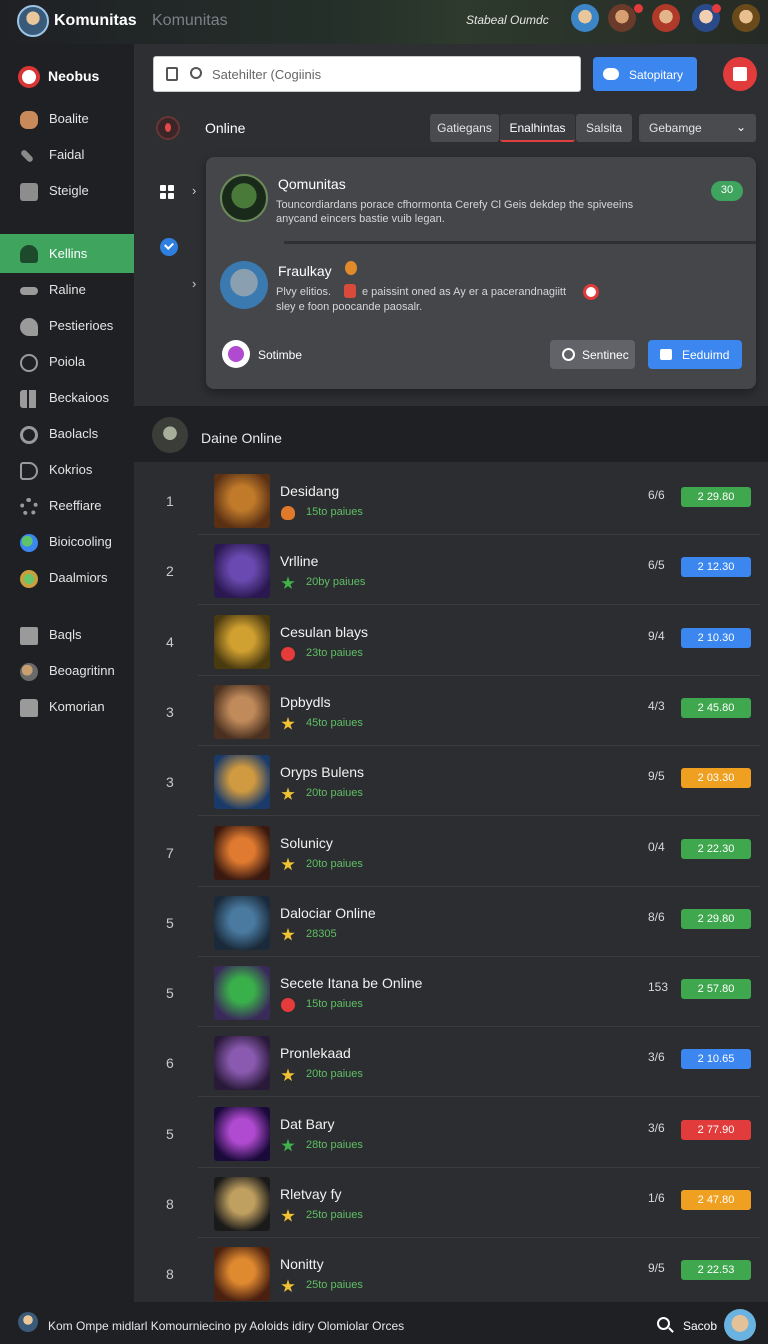 The image size is (768, 1344). What do you see at coordinates (716, 778) in the screenshot?
I see `price-badge: 2 03.30` at bounding box center [716, 778].